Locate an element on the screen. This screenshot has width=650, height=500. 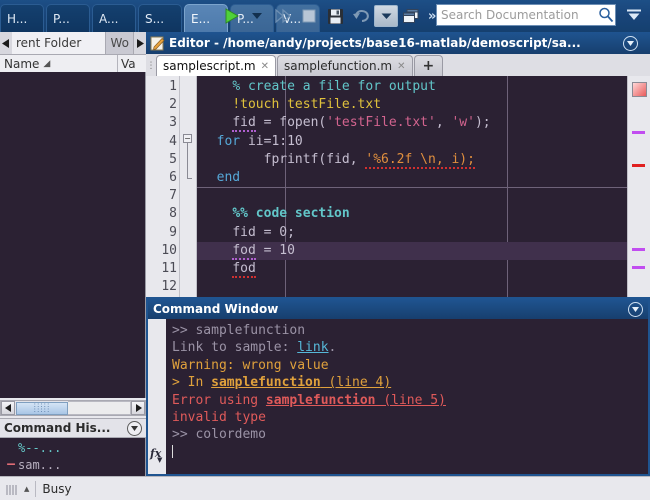
layout-dropdown-button is located at coordinates (386, 16).